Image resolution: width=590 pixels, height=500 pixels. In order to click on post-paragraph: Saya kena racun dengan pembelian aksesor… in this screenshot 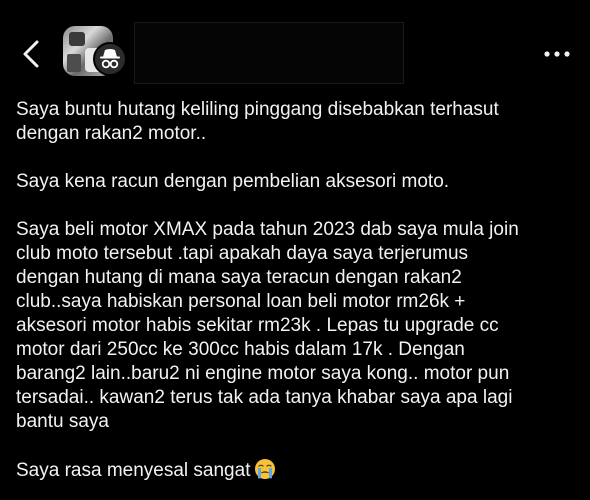, I will do `click(233, 181)`.